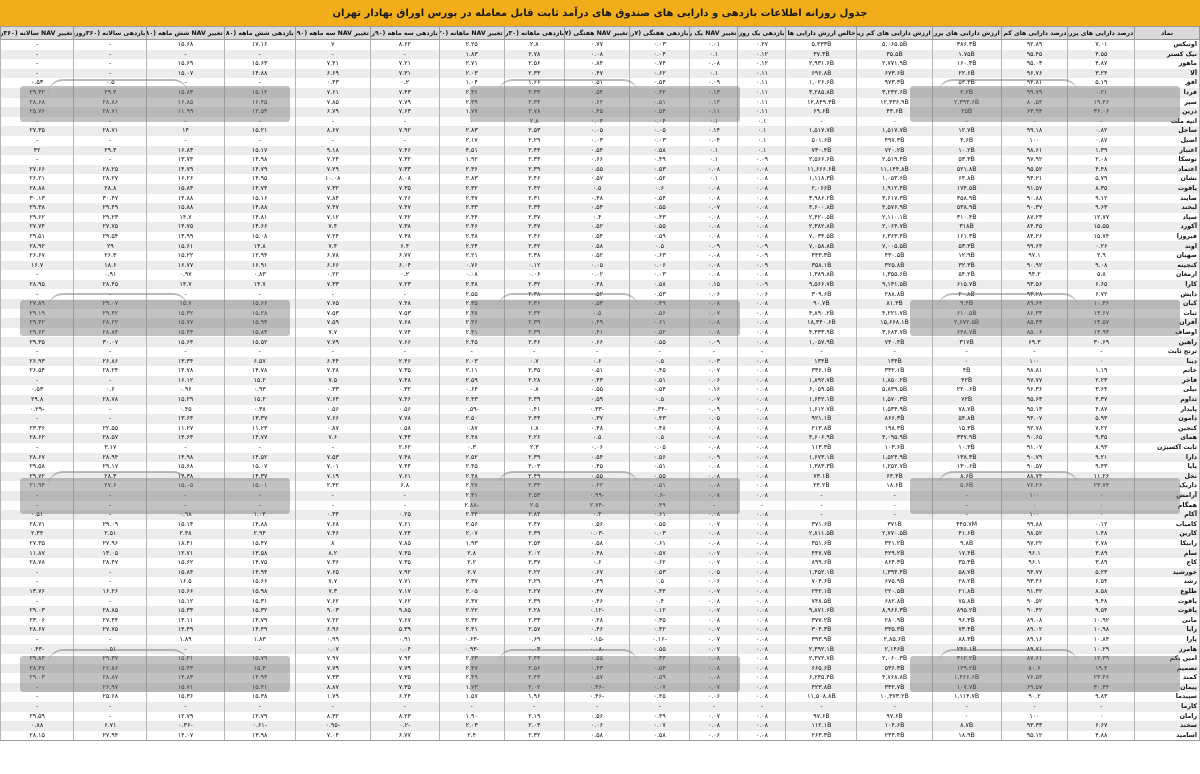  Describe the element at coordinates (471, 294) in the screenshot. I see `table-cell: ۲.۵۵` at that location.